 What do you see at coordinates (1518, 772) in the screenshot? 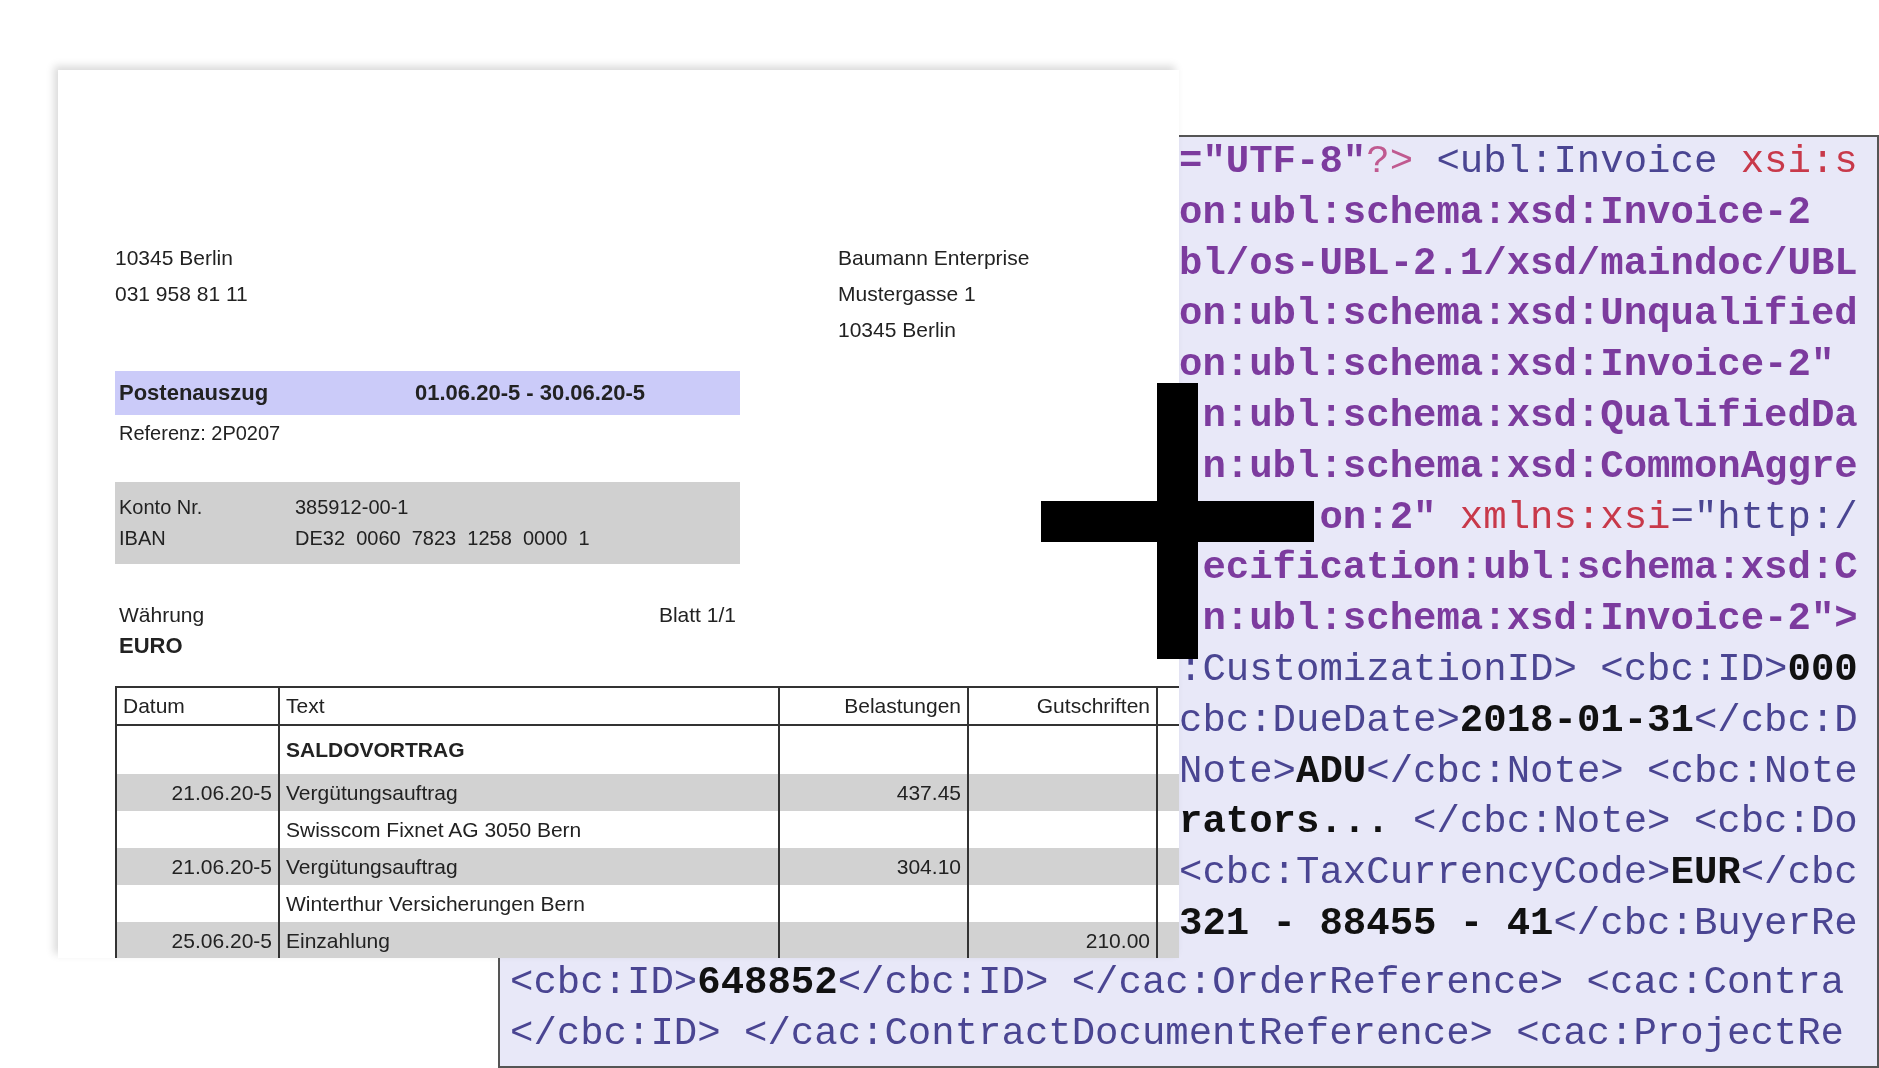
I see `code-line: Note>ADU</cbc:Note> <cbc:Note` at bounding box center [1518, 772].